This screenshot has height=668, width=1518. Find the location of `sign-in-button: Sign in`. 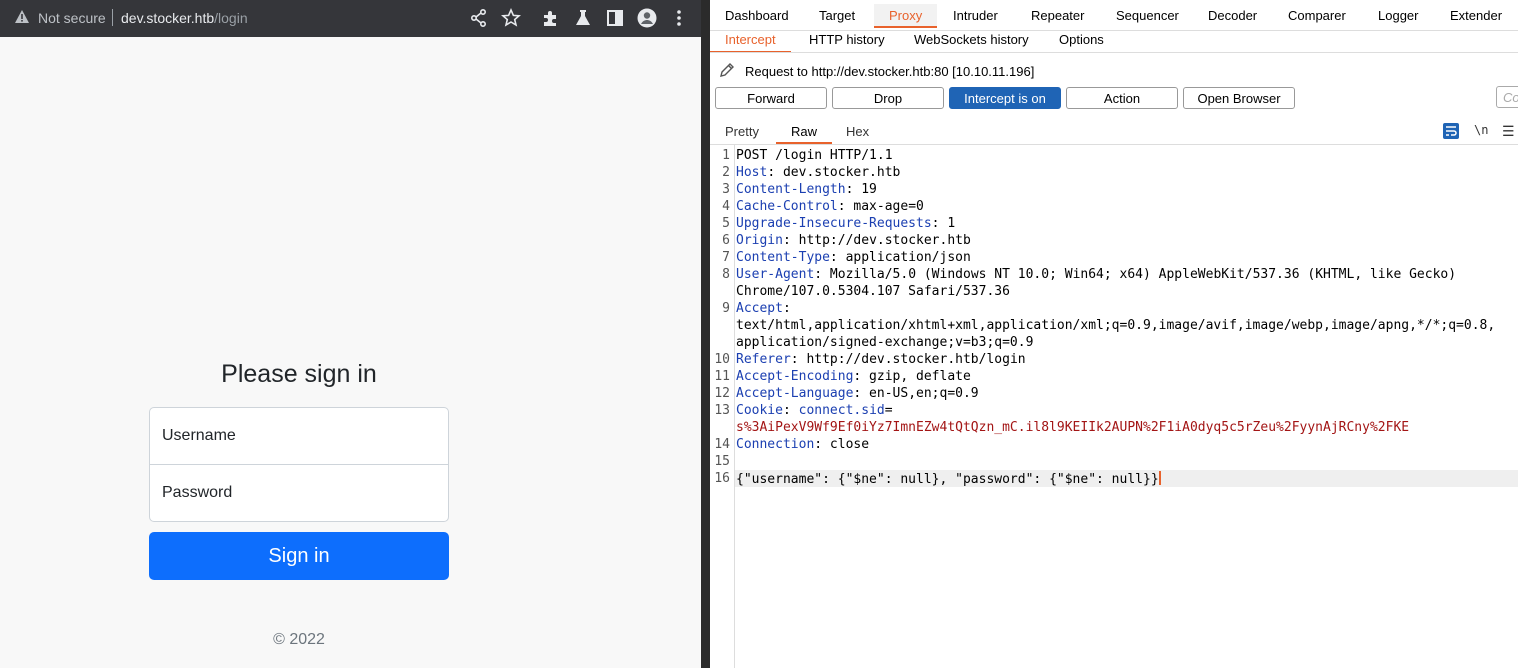

sign-in-button: Sign in is located at coordinates (299, 556).